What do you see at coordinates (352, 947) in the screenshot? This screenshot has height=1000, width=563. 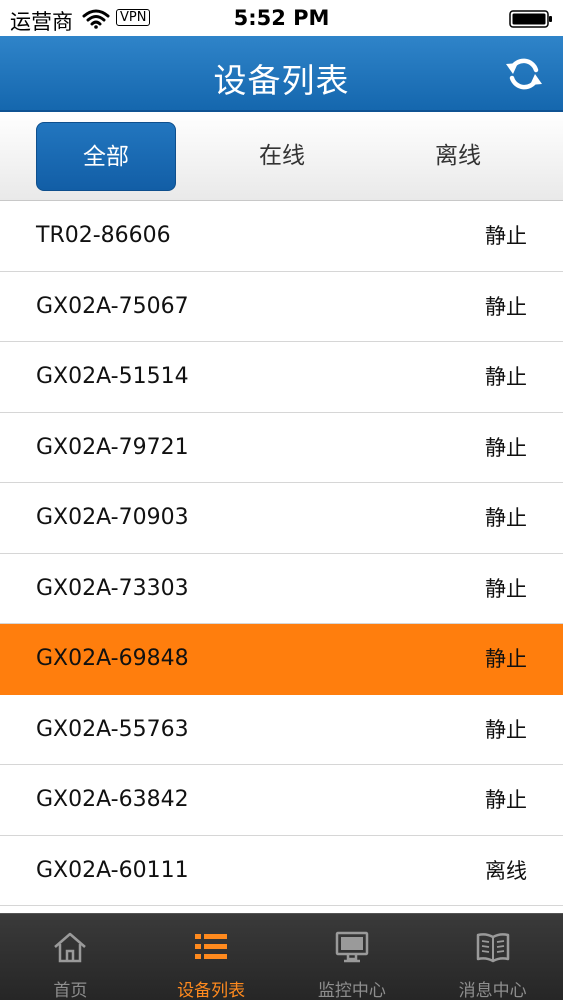 I see `monitor-icon` at bounding box center [352, 947].